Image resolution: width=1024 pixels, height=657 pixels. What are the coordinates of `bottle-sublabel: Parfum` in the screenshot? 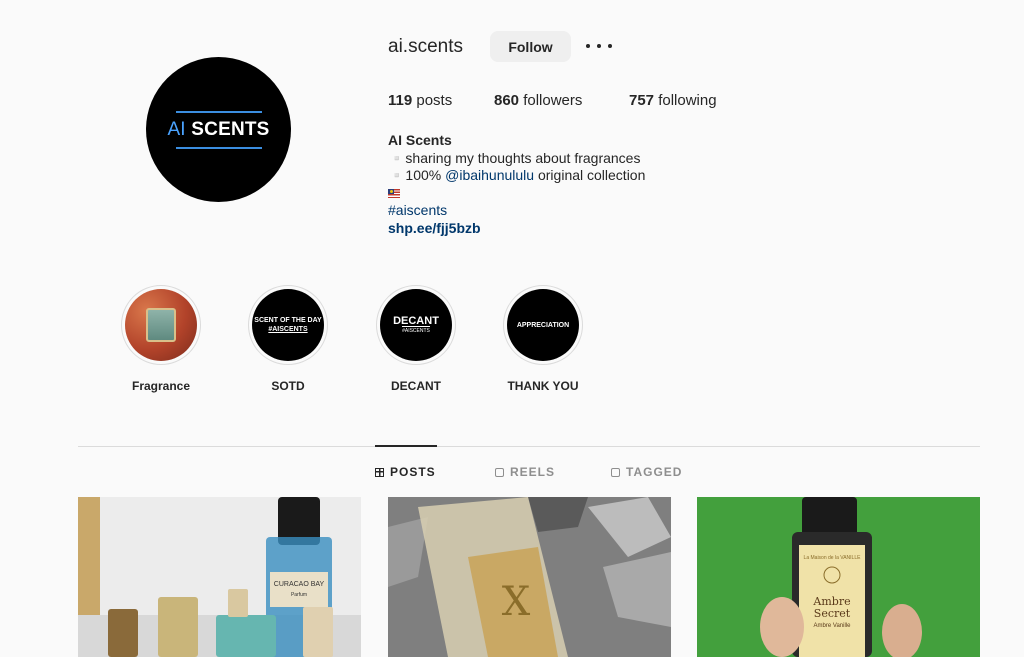 It's located at (299, 595).